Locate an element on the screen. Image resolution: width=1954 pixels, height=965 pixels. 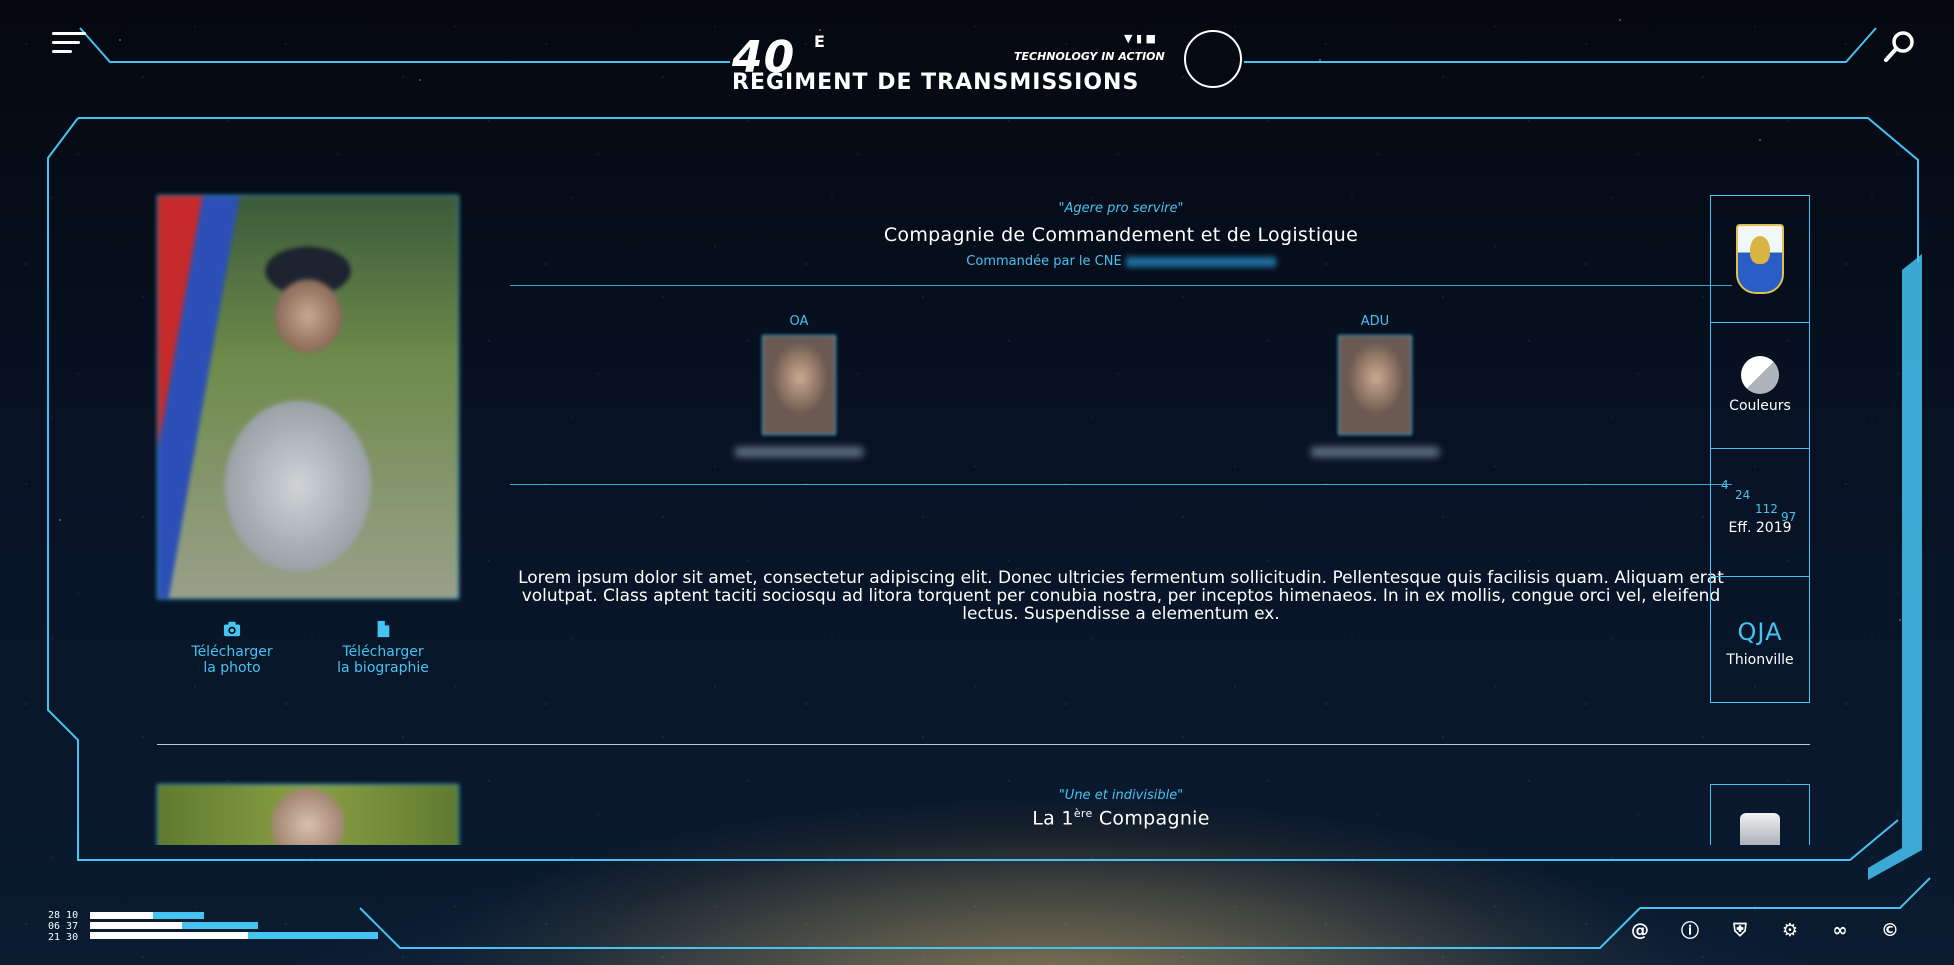
commanded-by: Commandée par le CNE is located at coordinates (1121, 261).